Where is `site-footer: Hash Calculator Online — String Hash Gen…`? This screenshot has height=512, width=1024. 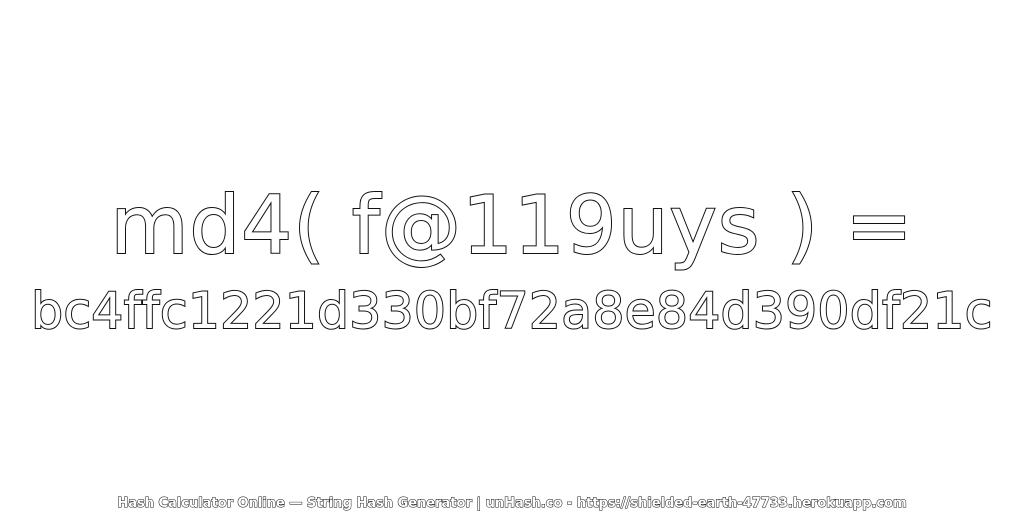
site-footer: Hash Calculator Online — String Hash Gen… is located at coordinates (512, 503).